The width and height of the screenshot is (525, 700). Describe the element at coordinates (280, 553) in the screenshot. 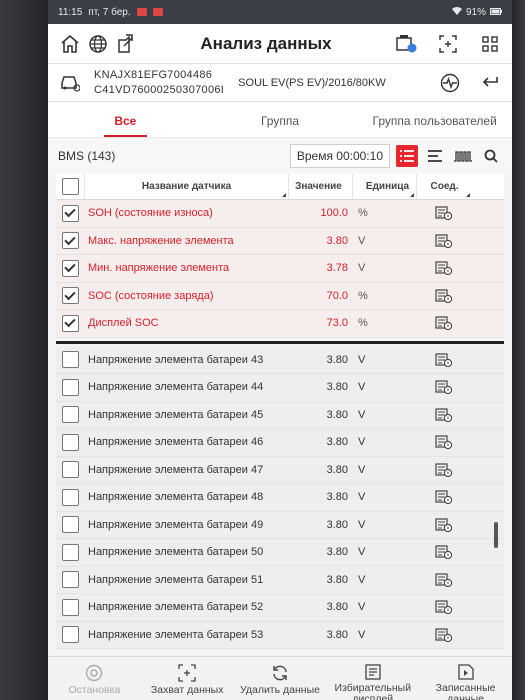

I see `table-row: Напряжение элемента батареи 50 3.80 V` at that location.